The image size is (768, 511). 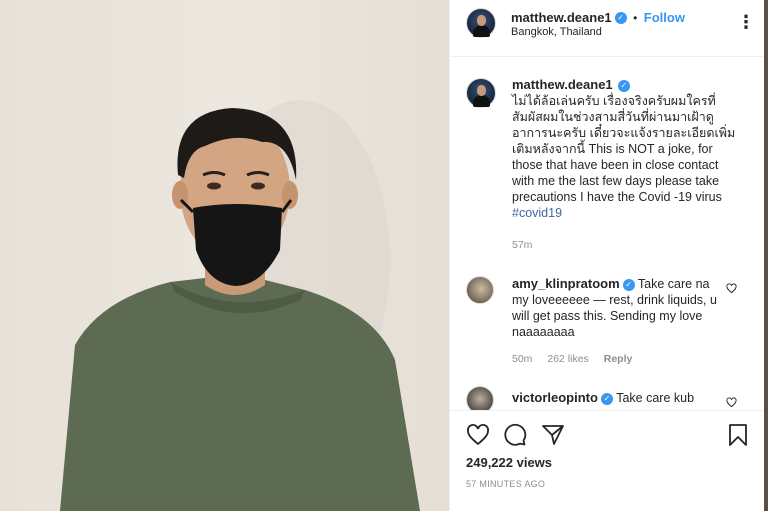 I want to click on post-location: Bangkok, Thailand, so click(x=556, y=32).